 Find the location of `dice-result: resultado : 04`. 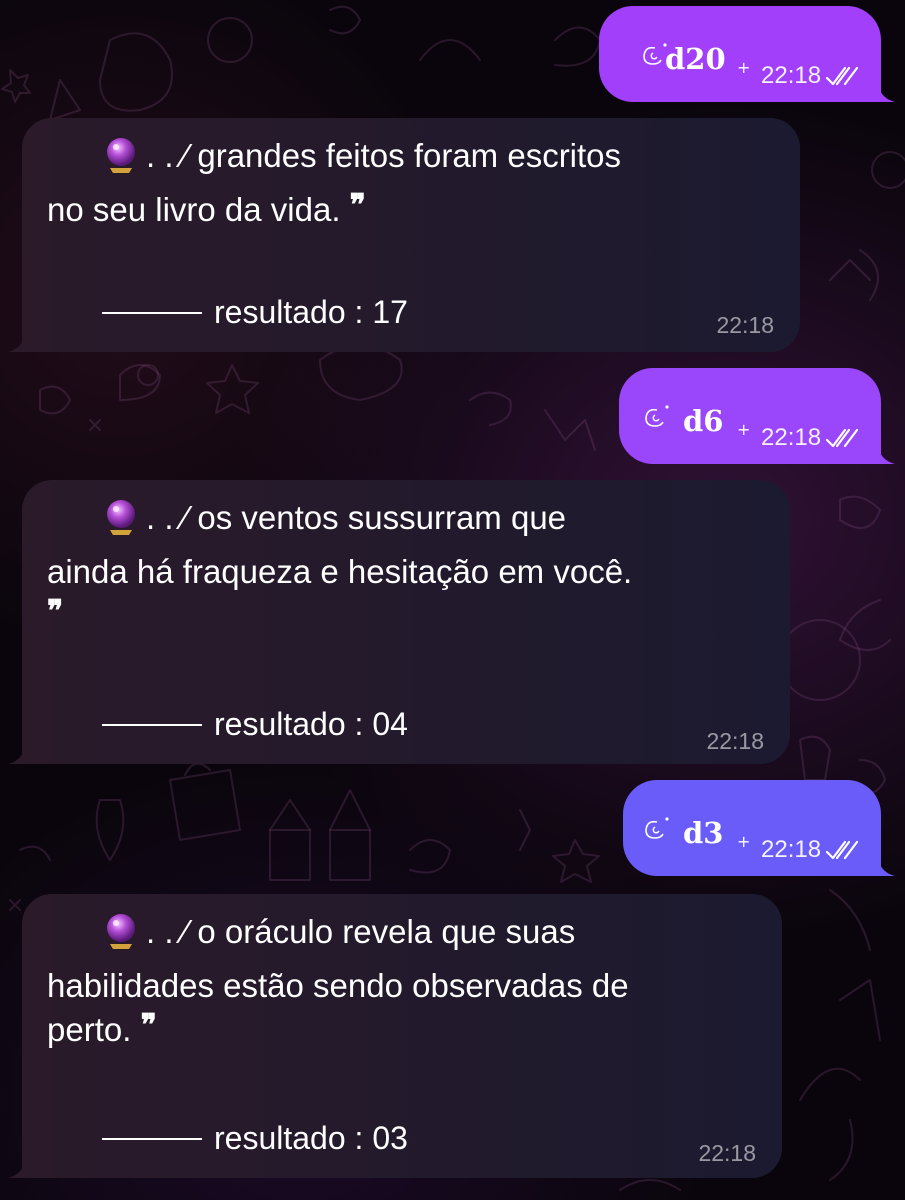

dice-result: resultado : 04 is located at coordinates (255, 724).